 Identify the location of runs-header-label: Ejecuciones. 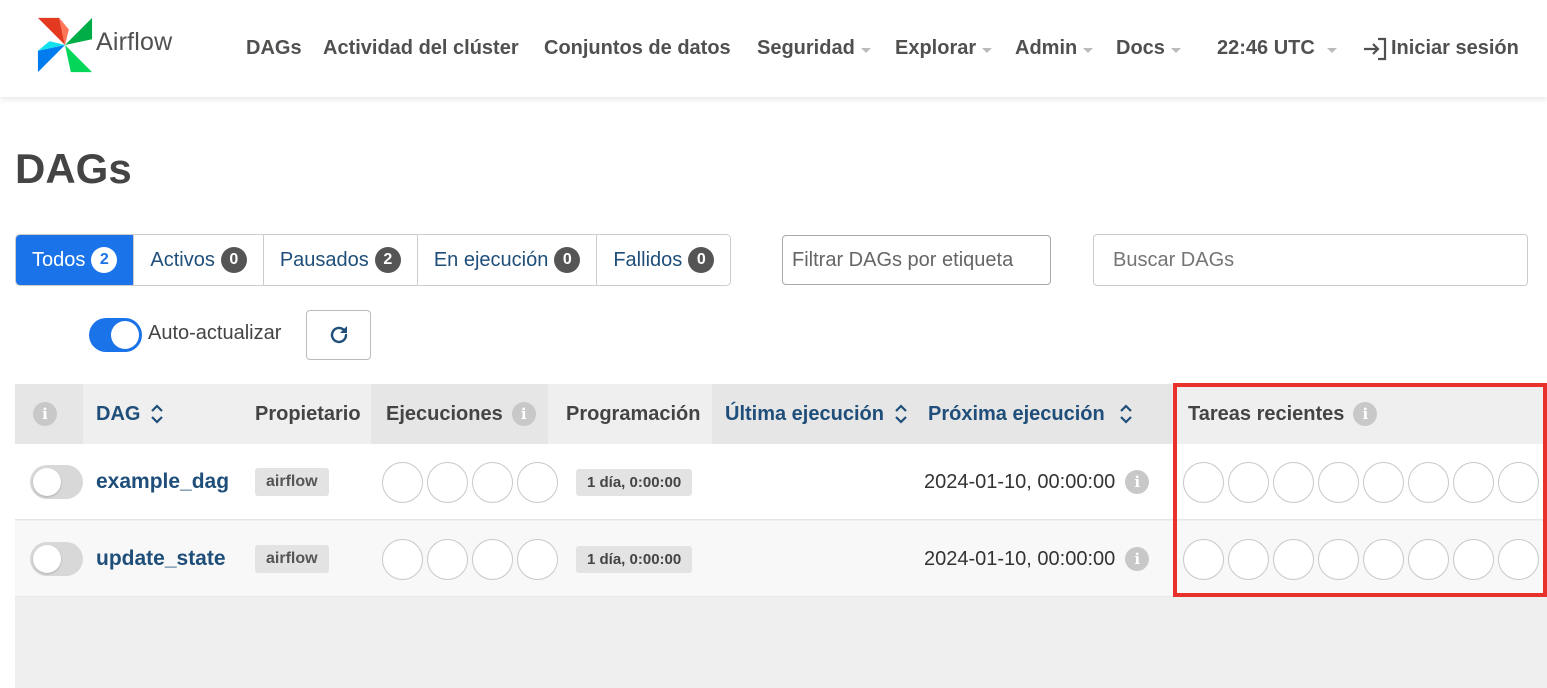
(444, 413).